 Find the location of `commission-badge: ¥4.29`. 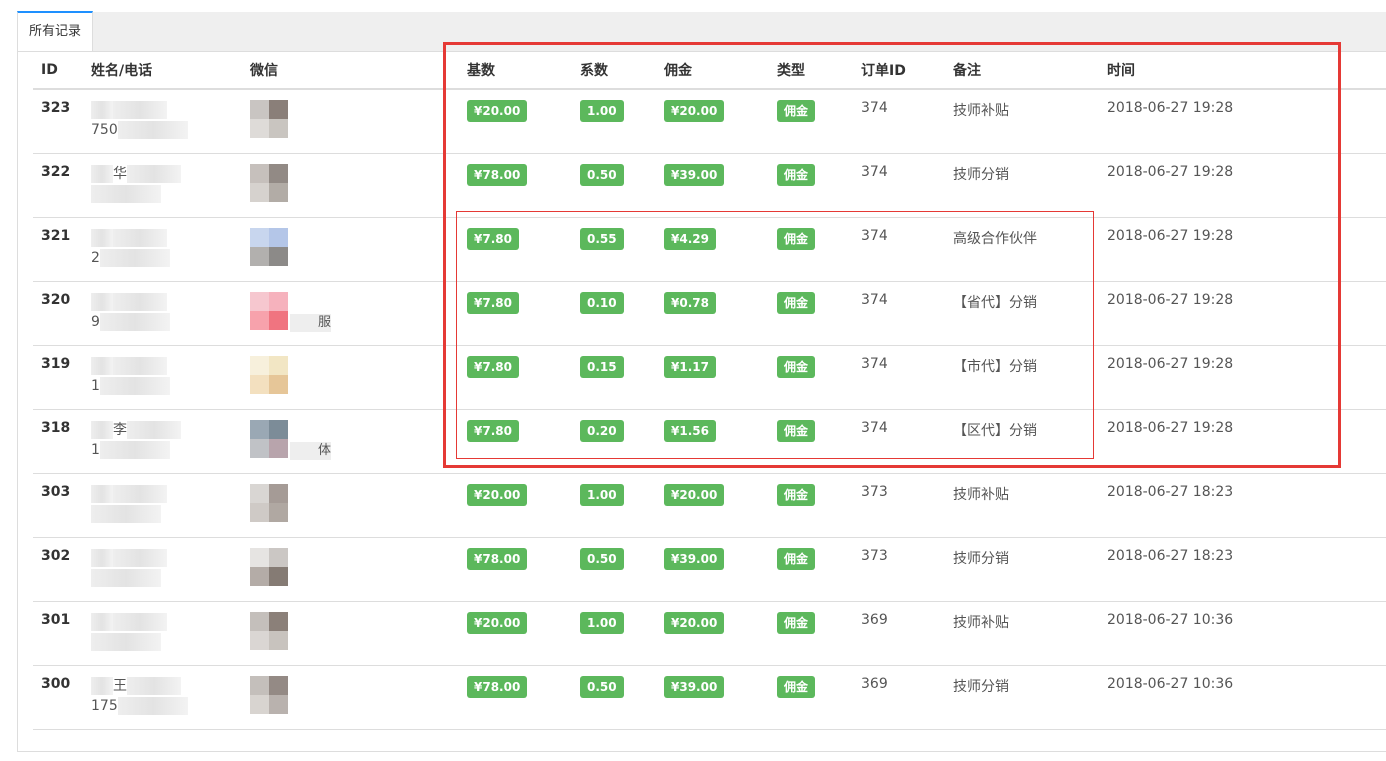

commission-badge: ¥4.29 is located at coordinates (690, 238).